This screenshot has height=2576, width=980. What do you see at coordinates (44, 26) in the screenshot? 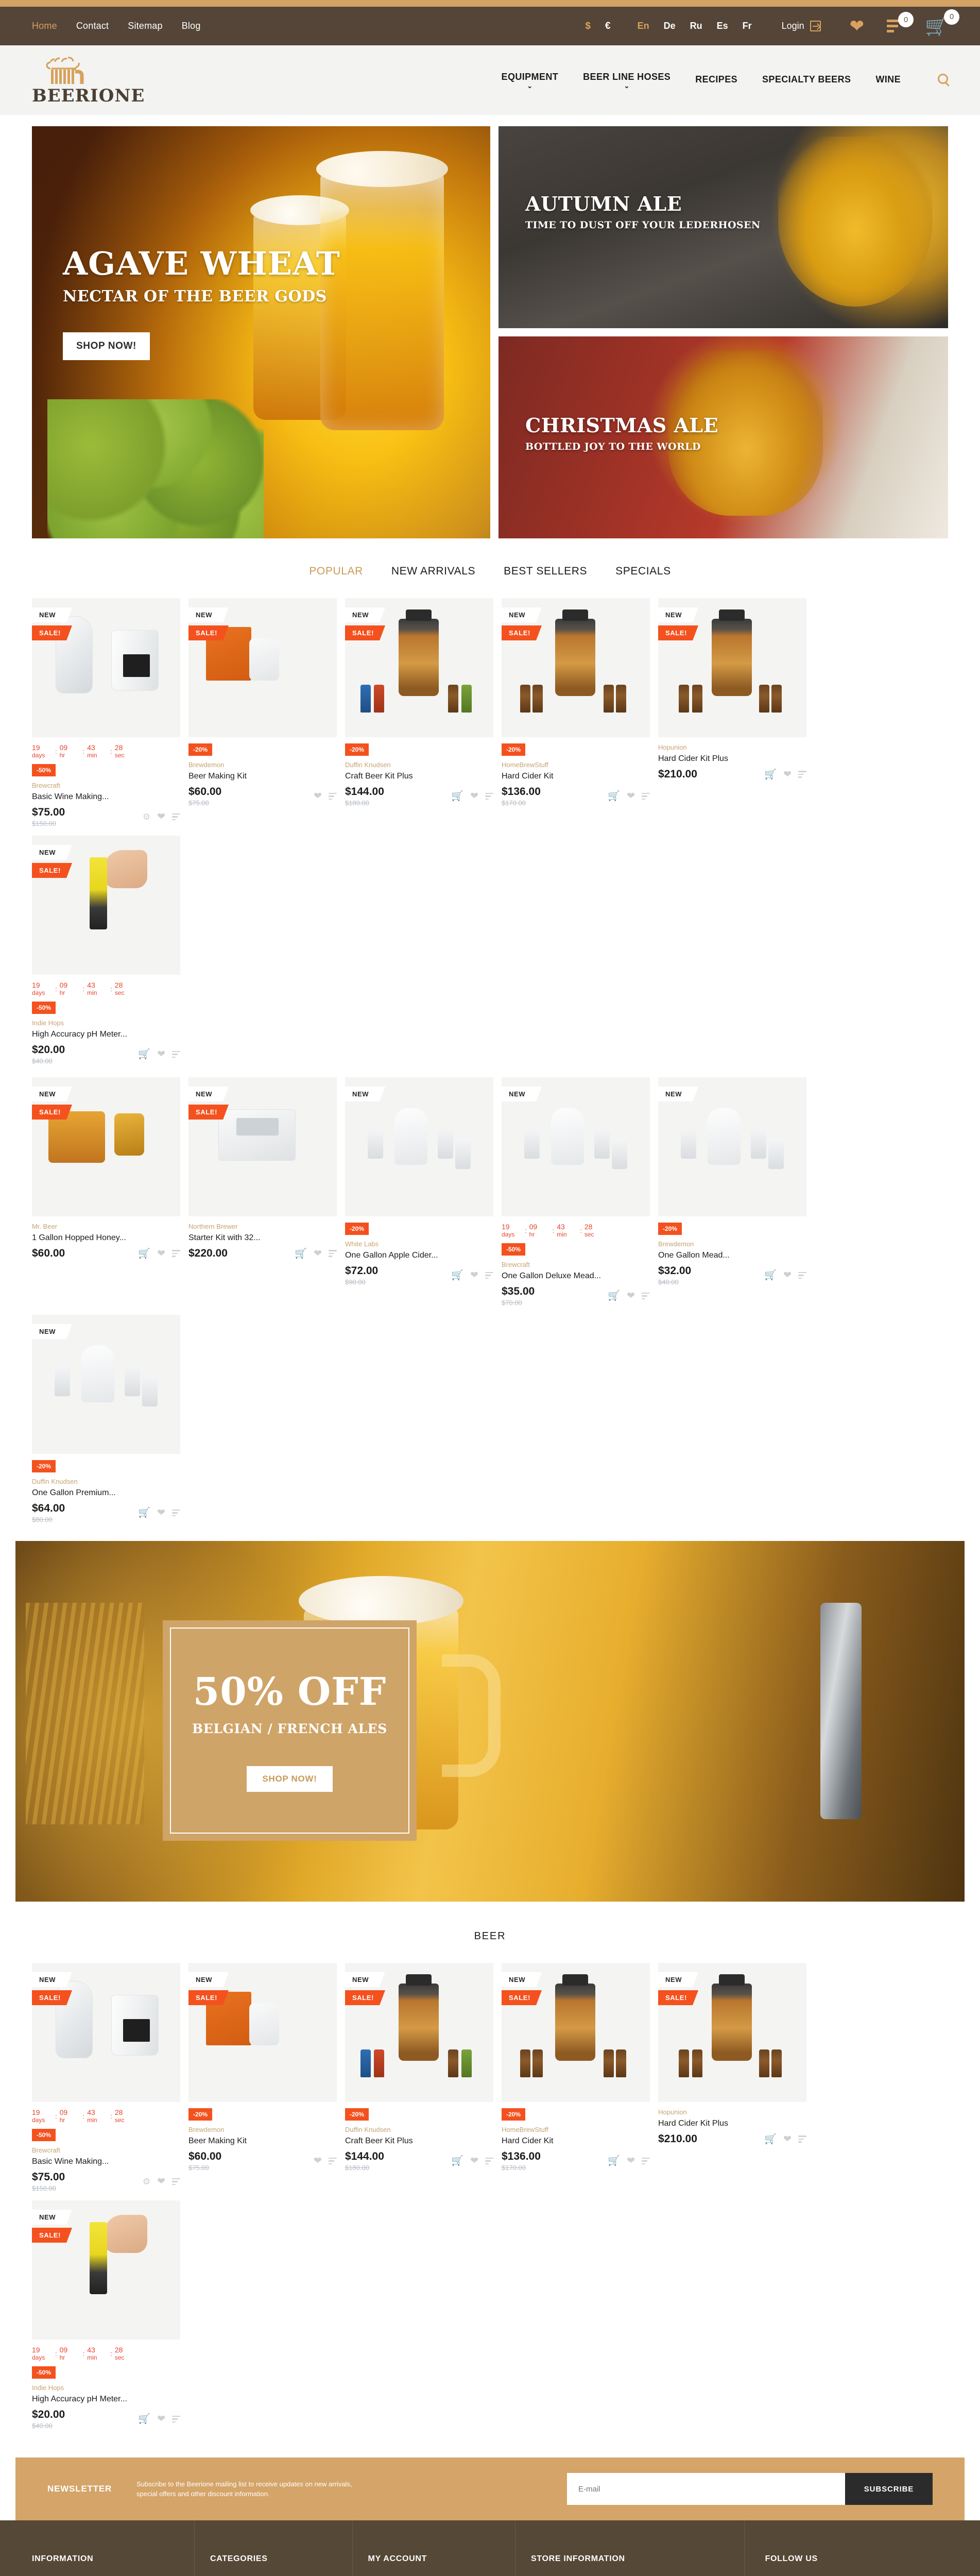
I see `topbar-link-home: Home` at bounding box center [44, 26].